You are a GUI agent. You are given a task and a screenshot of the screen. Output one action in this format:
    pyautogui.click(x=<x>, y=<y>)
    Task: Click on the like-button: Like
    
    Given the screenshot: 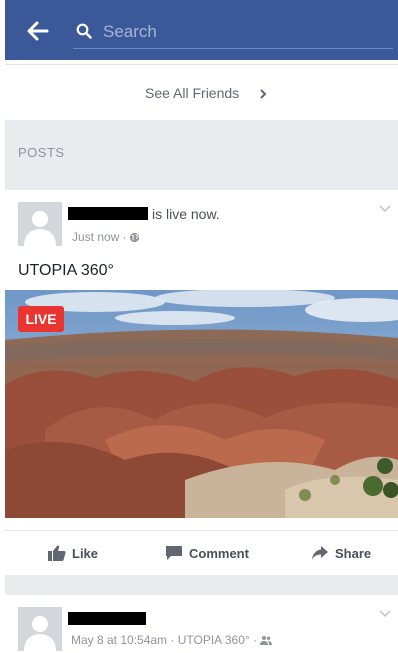 What is the action you would take?
    pyautogui.click(x=73, y=553)
    